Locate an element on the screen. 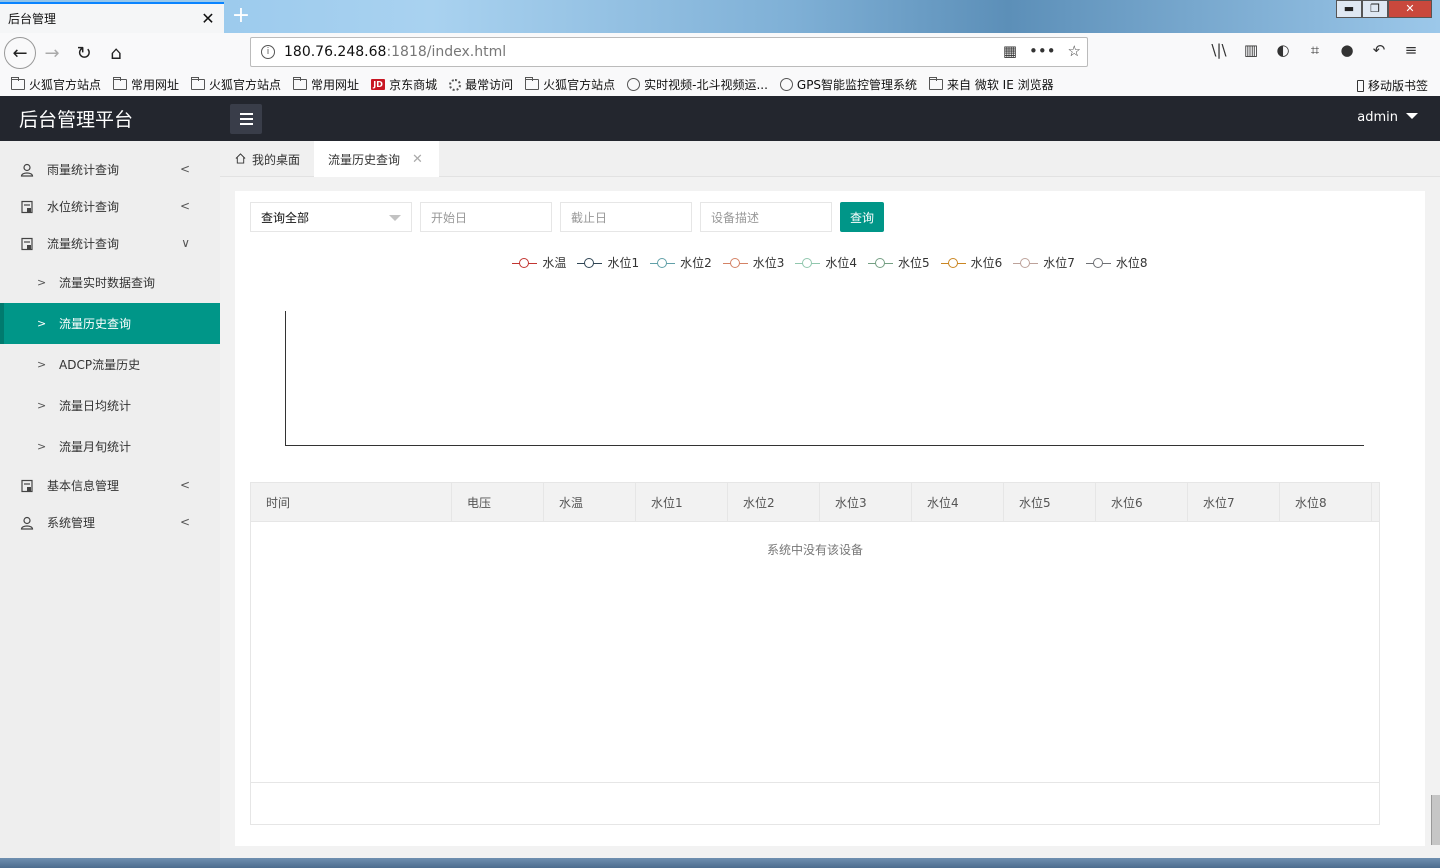  chart-axes is located at coordinates (824, 378).